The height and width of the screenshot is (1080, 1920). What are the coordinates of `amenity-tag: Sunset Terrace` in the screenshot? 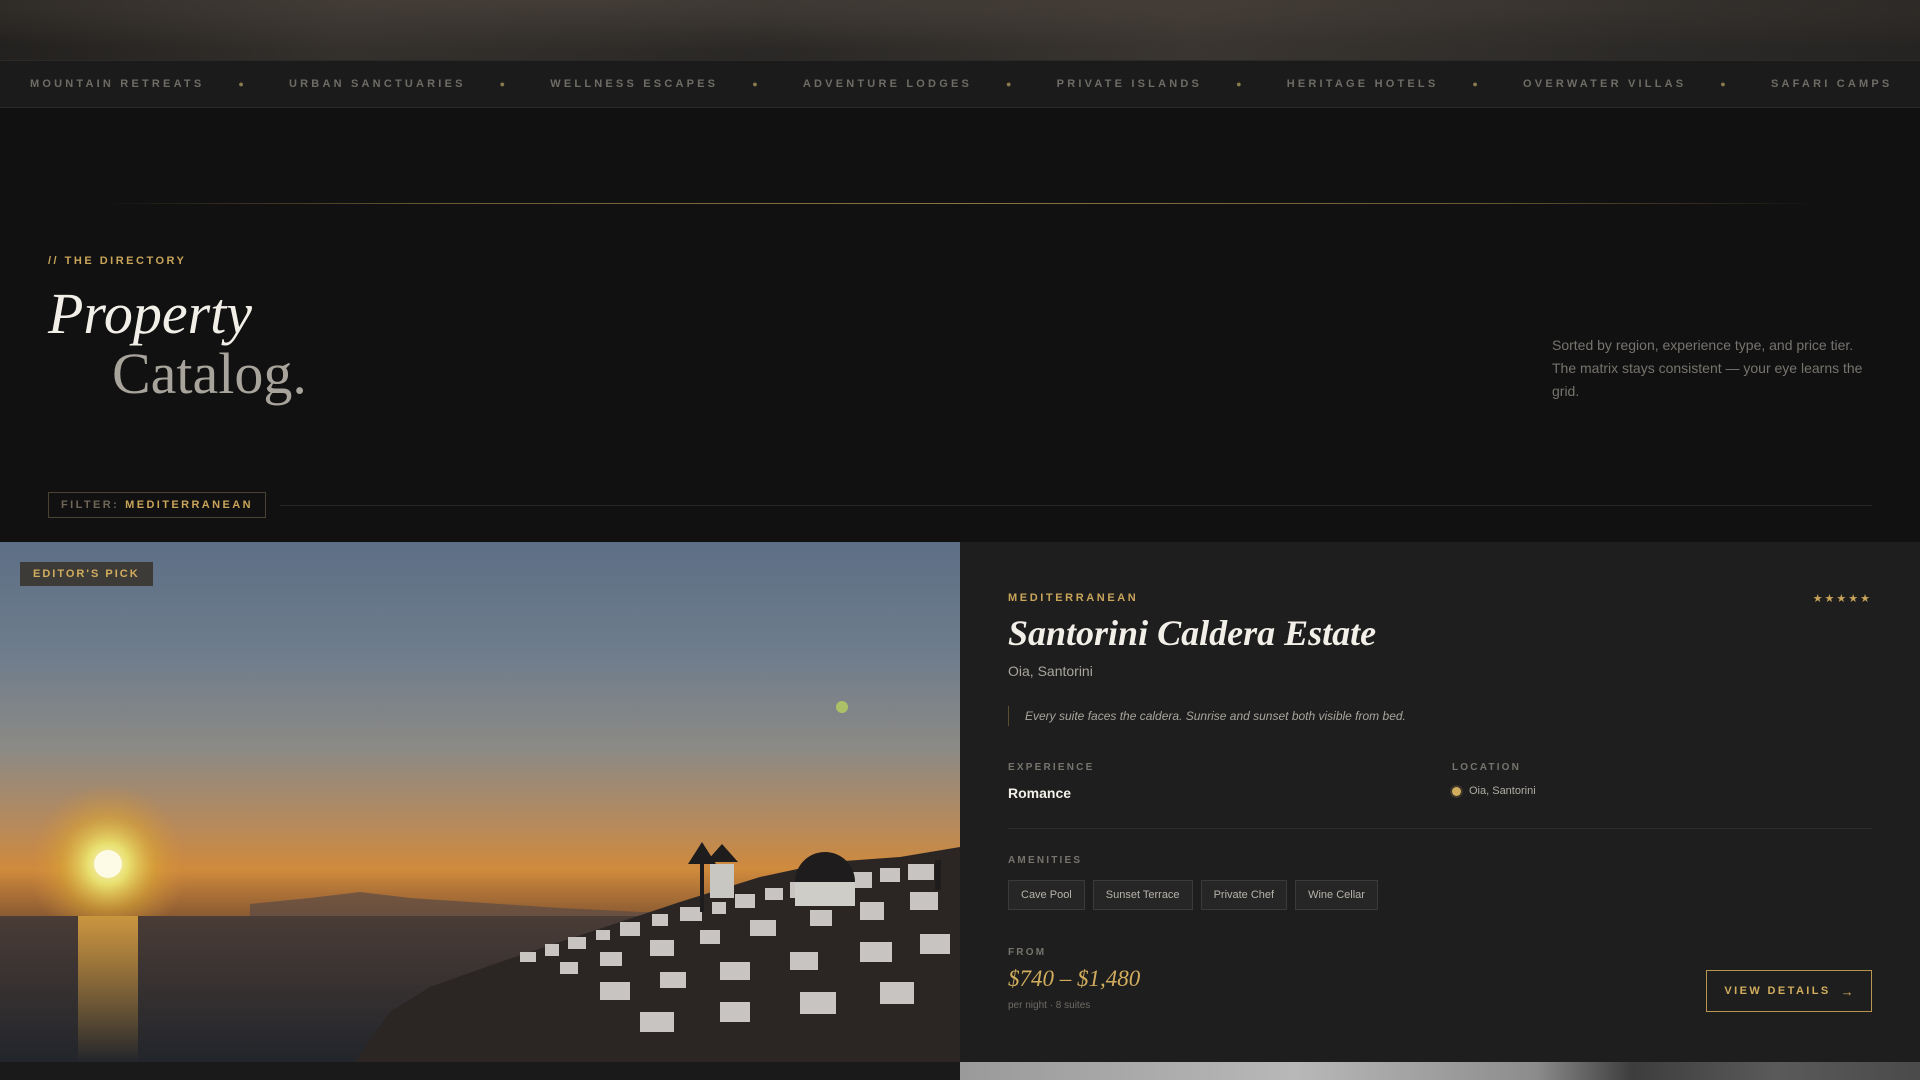 It's located at (1142, 895).